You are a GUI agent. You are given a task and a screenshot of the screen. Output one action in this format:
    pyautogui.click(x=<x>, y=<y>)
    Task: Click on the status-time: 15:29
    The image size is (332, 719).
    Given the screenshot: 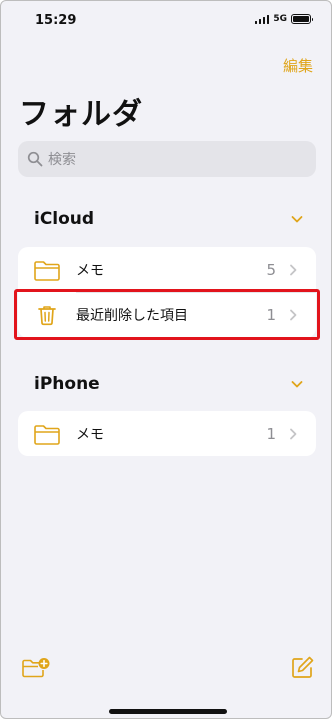 What is the action you would take?
    pyautogui.click(x=56, y=20)
    